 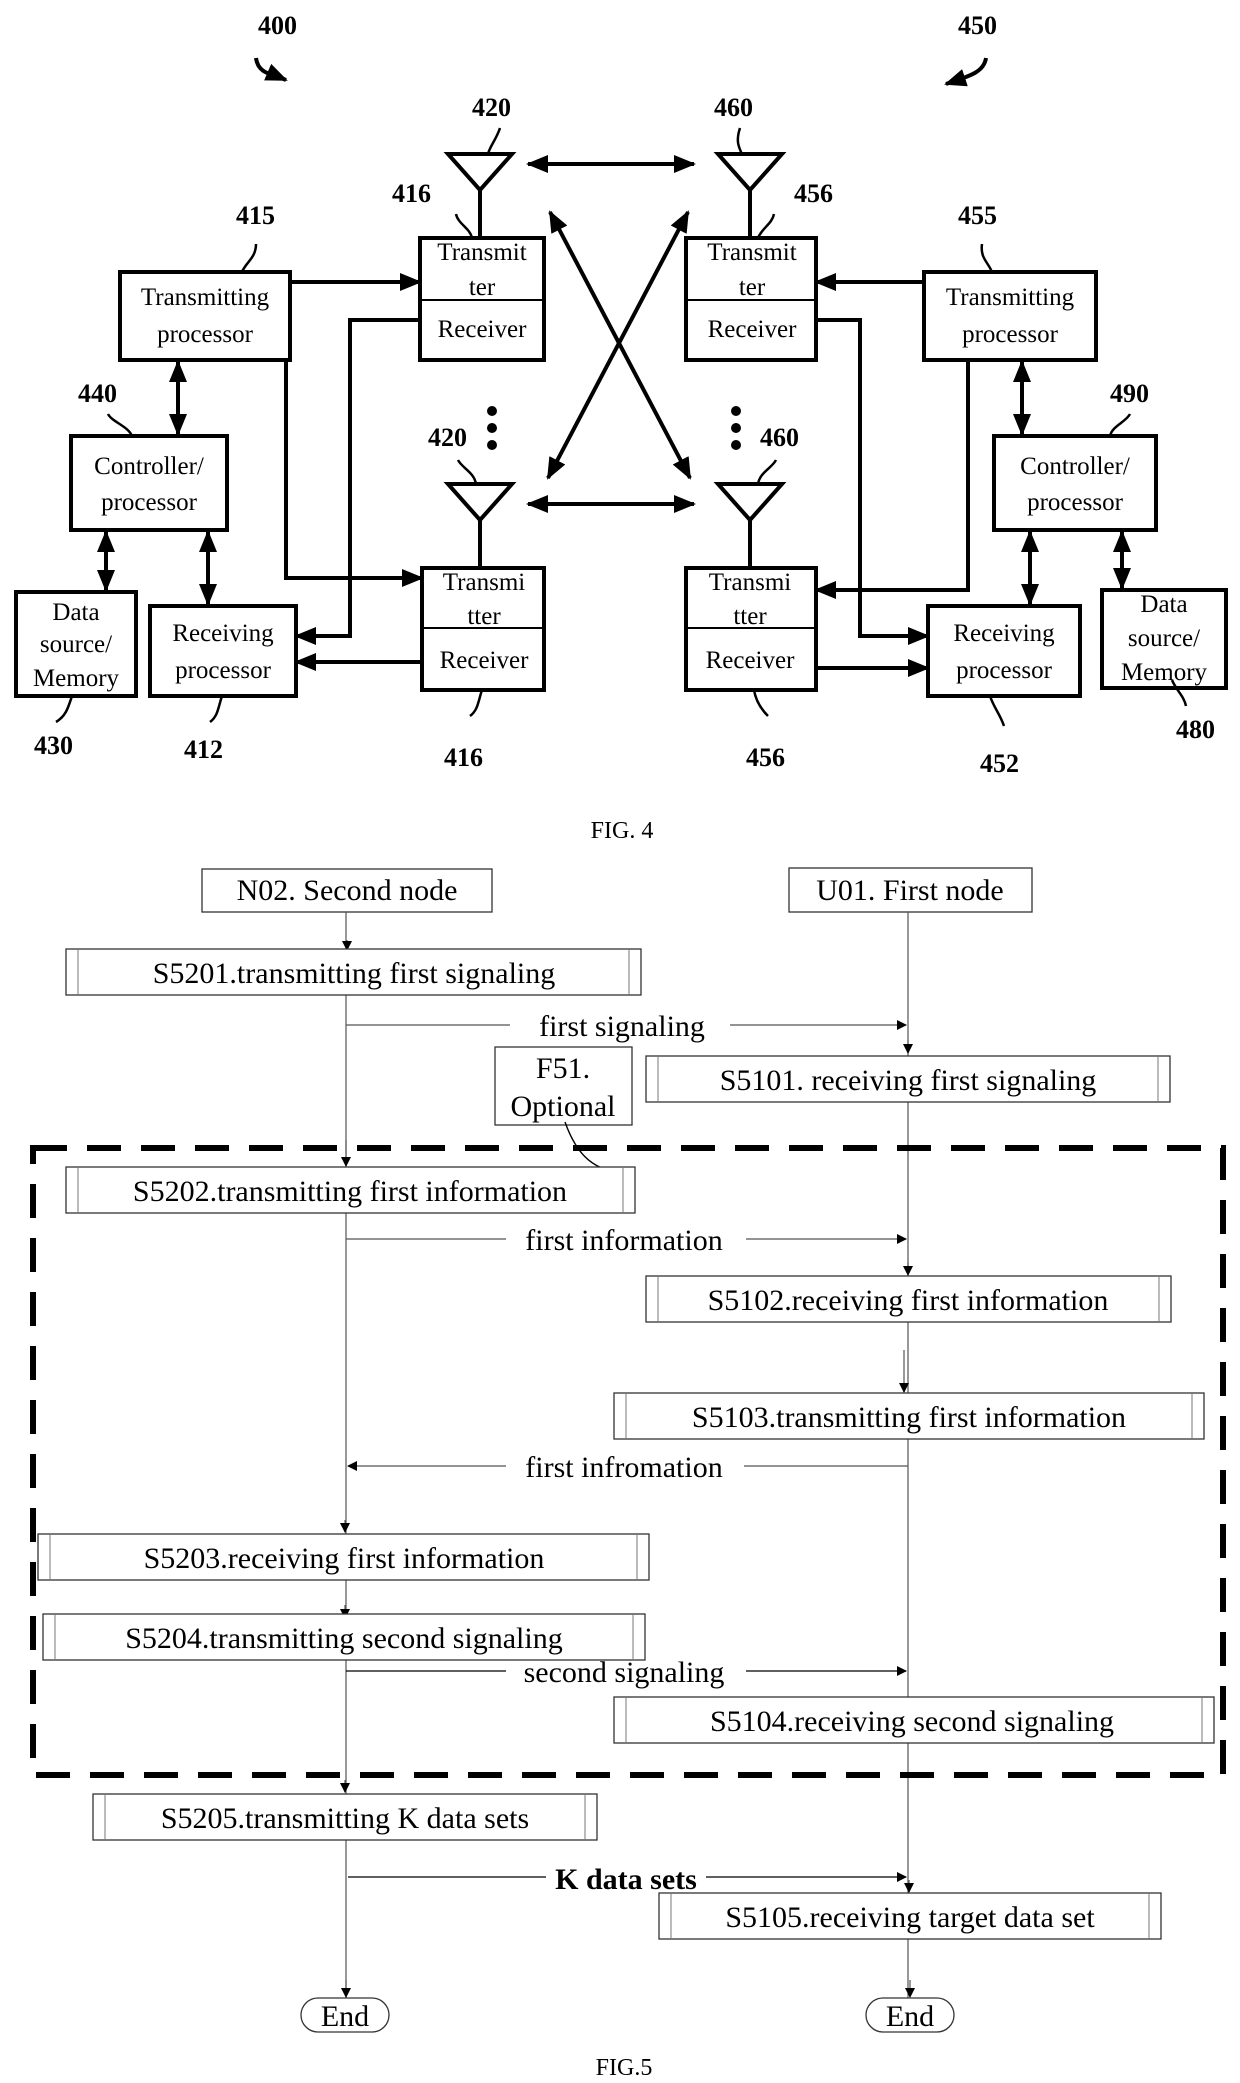 I want to click on step-s5205-label: S5205.transmitting K data sets, so click(x=345, y=1818).